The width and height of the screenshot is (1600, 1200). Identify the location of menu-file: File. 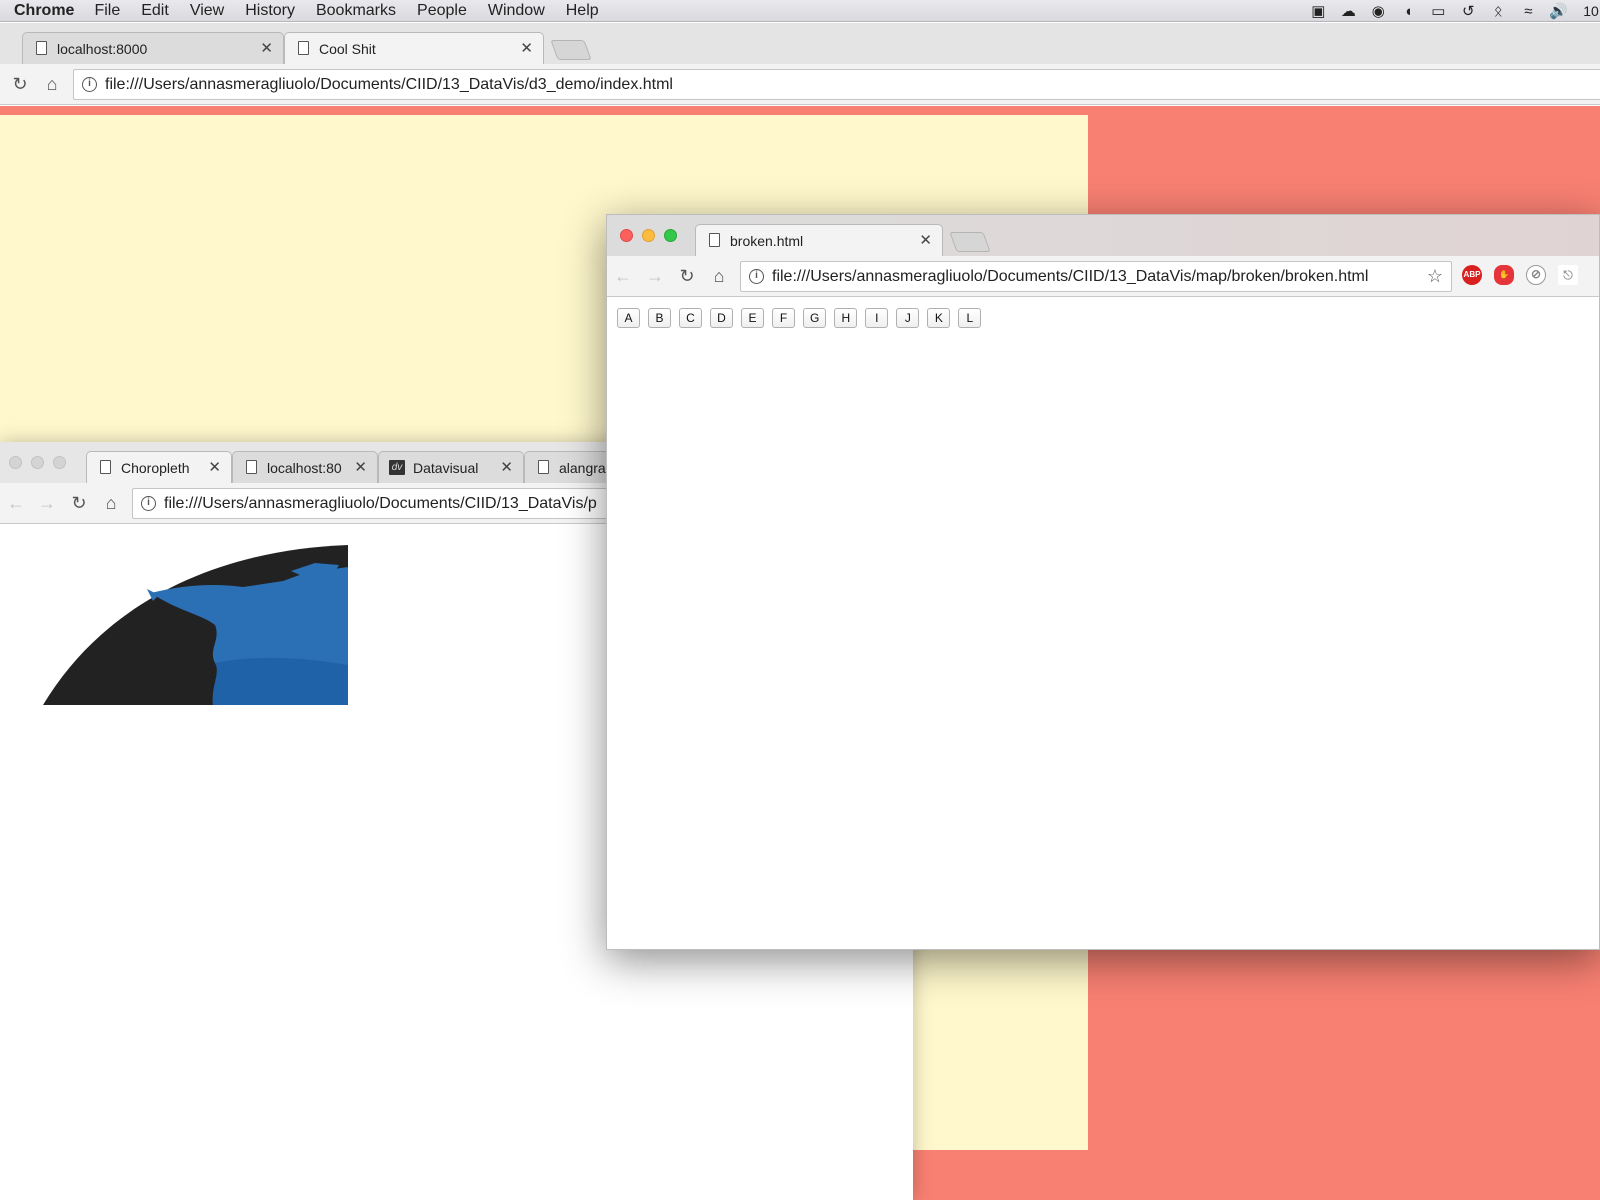
(107, 11).